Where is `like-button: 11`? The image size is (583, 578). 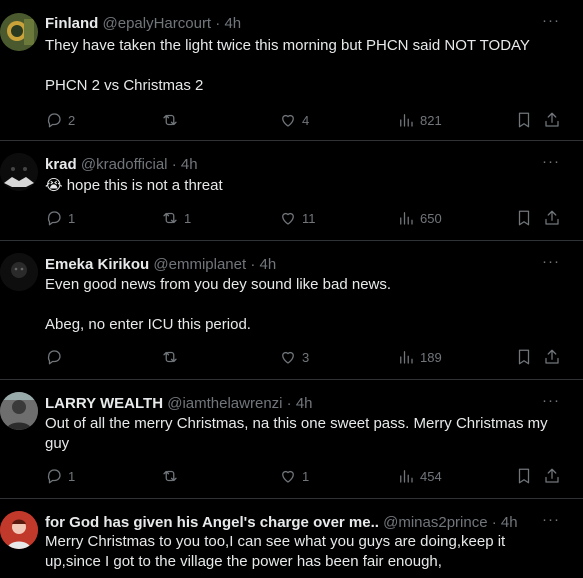
like-button: 11 is located at coordinates (297, 218).